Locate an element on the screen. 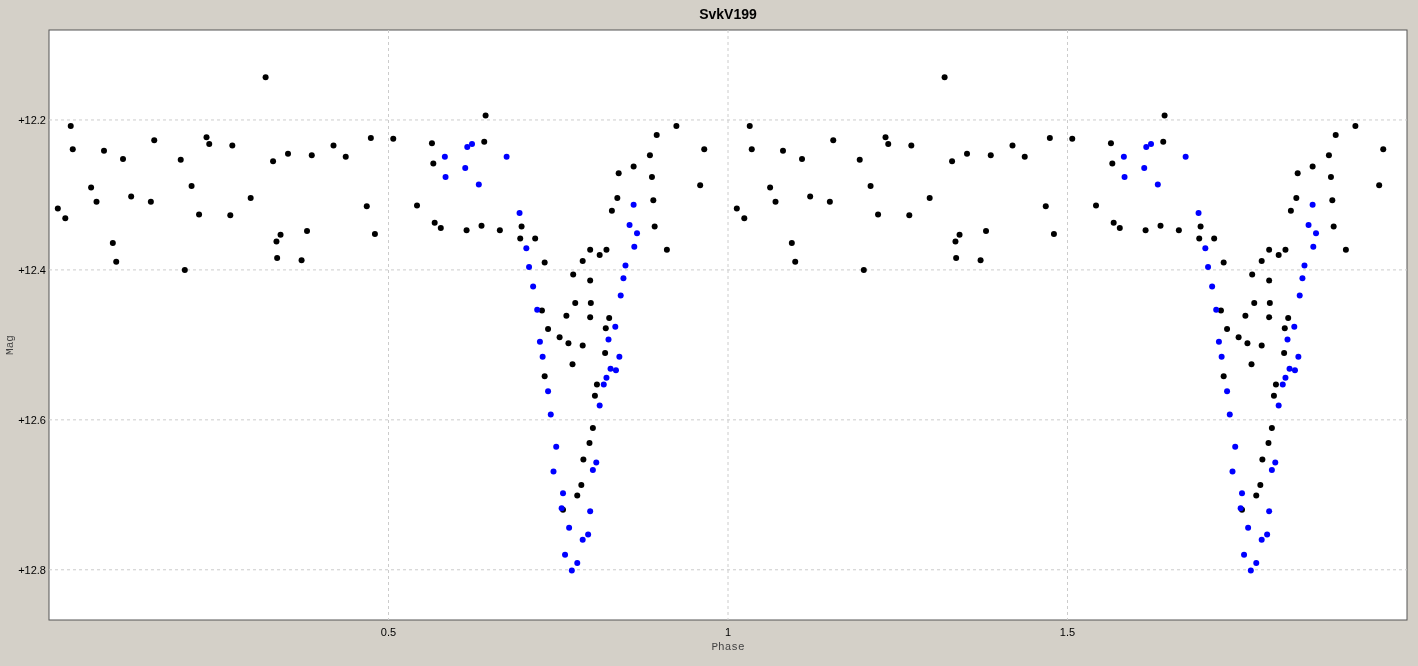  axis-tick-label: 0.5 is located at coordinates (388, 632).